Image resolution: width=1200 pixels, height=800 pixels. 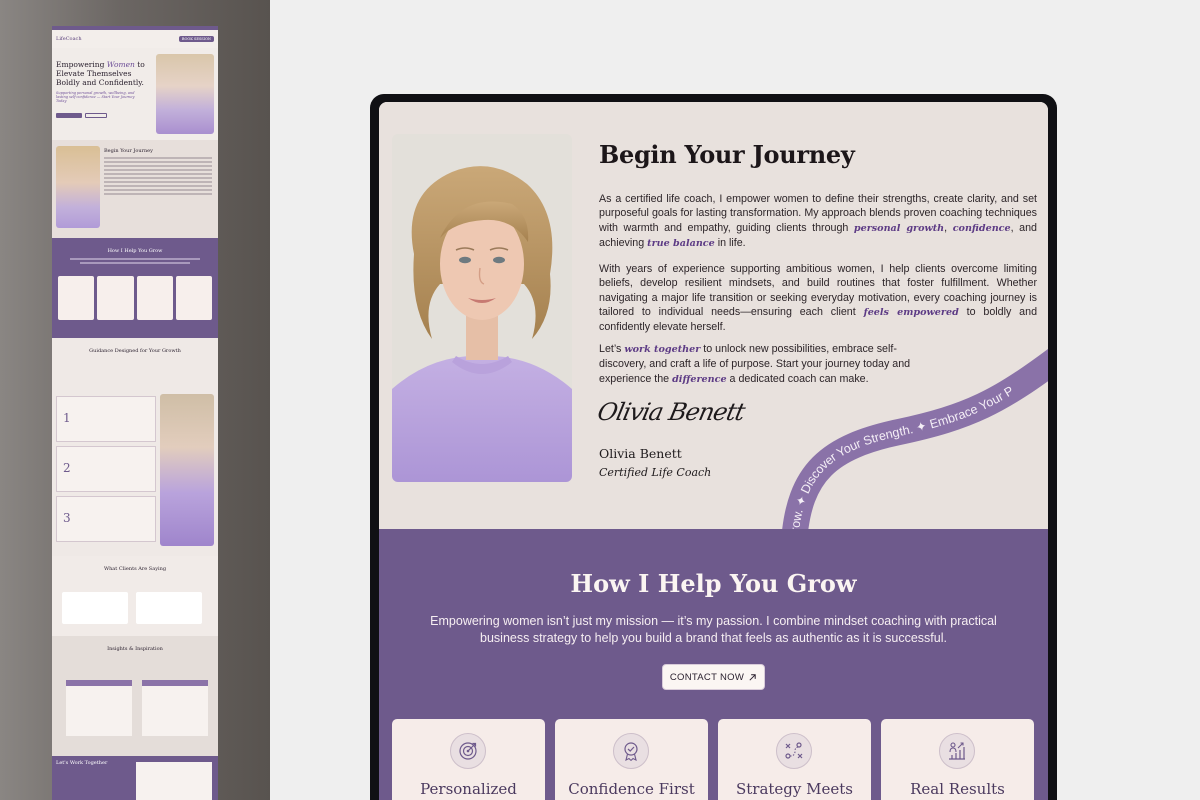 I want to click on accent-confidence: confidence, so click(x=981, y=228).